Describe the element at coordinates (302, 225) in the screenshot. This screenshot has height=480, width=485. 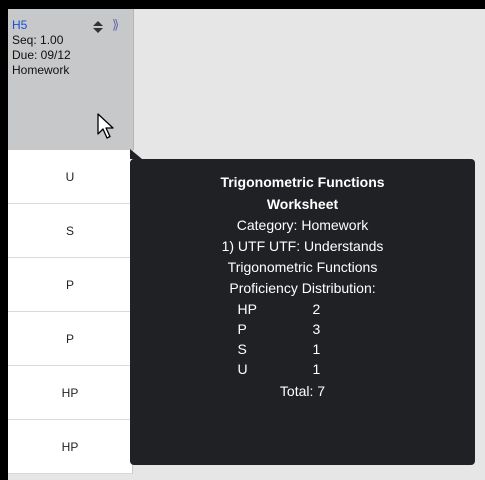
I see `tooltip-category: Category: Homework` at that location.